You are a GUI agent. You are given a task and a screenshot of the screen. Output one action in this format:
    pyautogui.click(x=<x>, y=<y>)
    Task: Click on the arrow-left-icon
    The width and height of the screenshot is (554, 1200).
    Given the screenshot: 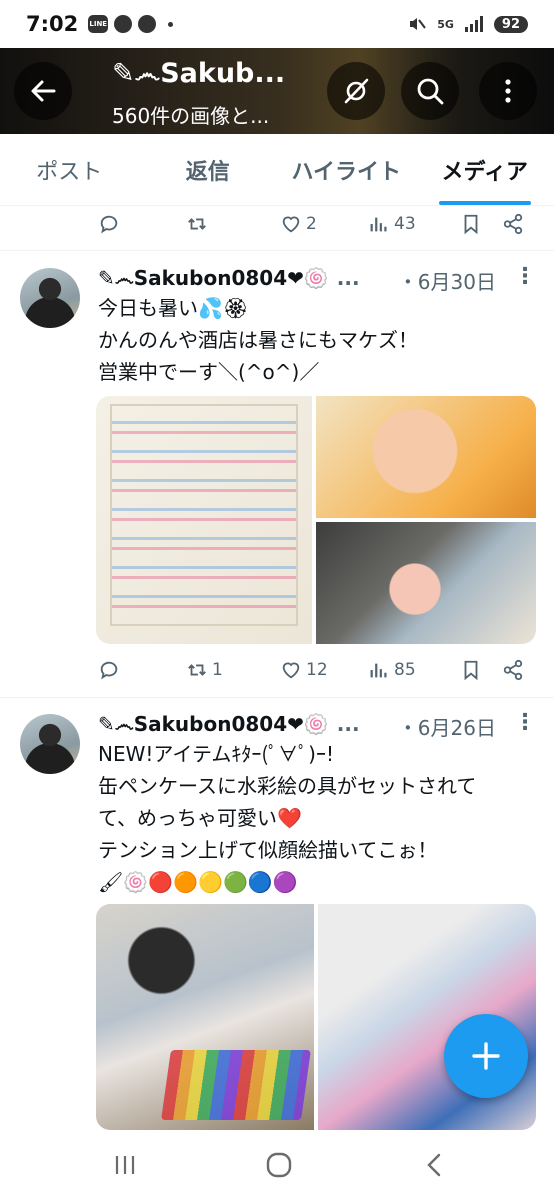 What is the action you would take?
    pyautogui.click(x=43, y=91)
    